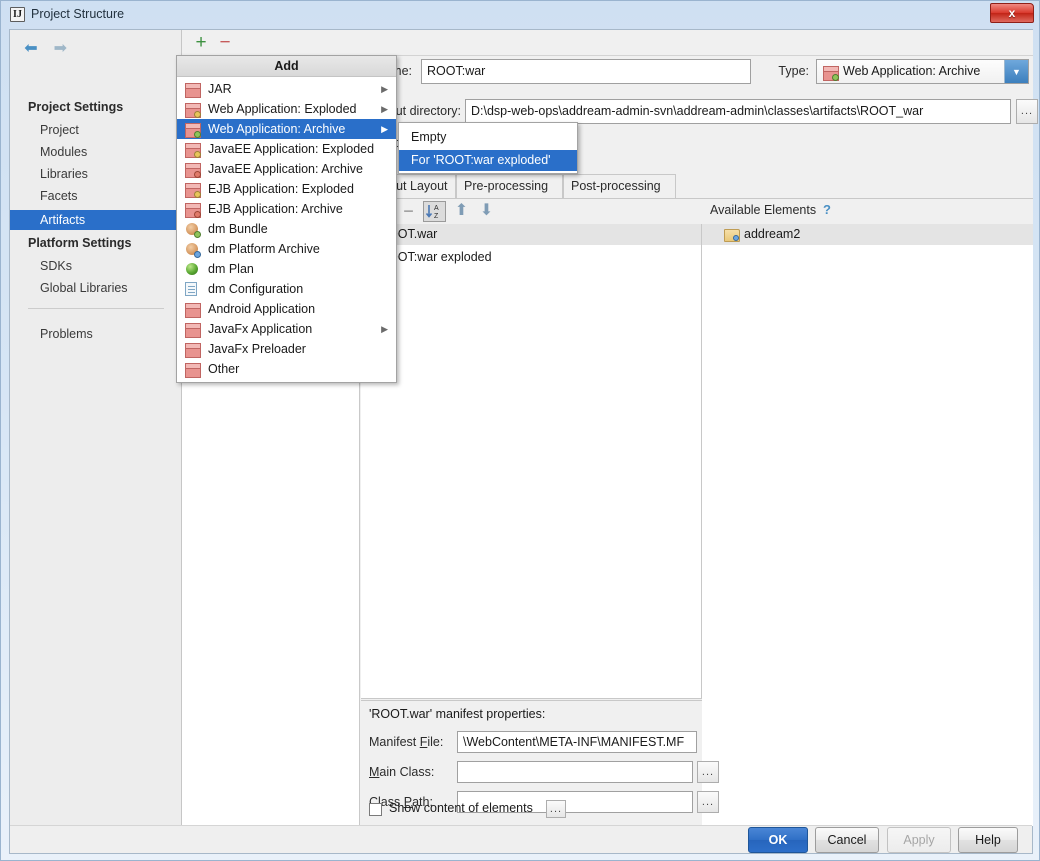 Image resolution: width=1040 pixels, height=861 pixels. I want to click on dialog-button-bar: OK Cancel Apply Help, so click(521, 839).